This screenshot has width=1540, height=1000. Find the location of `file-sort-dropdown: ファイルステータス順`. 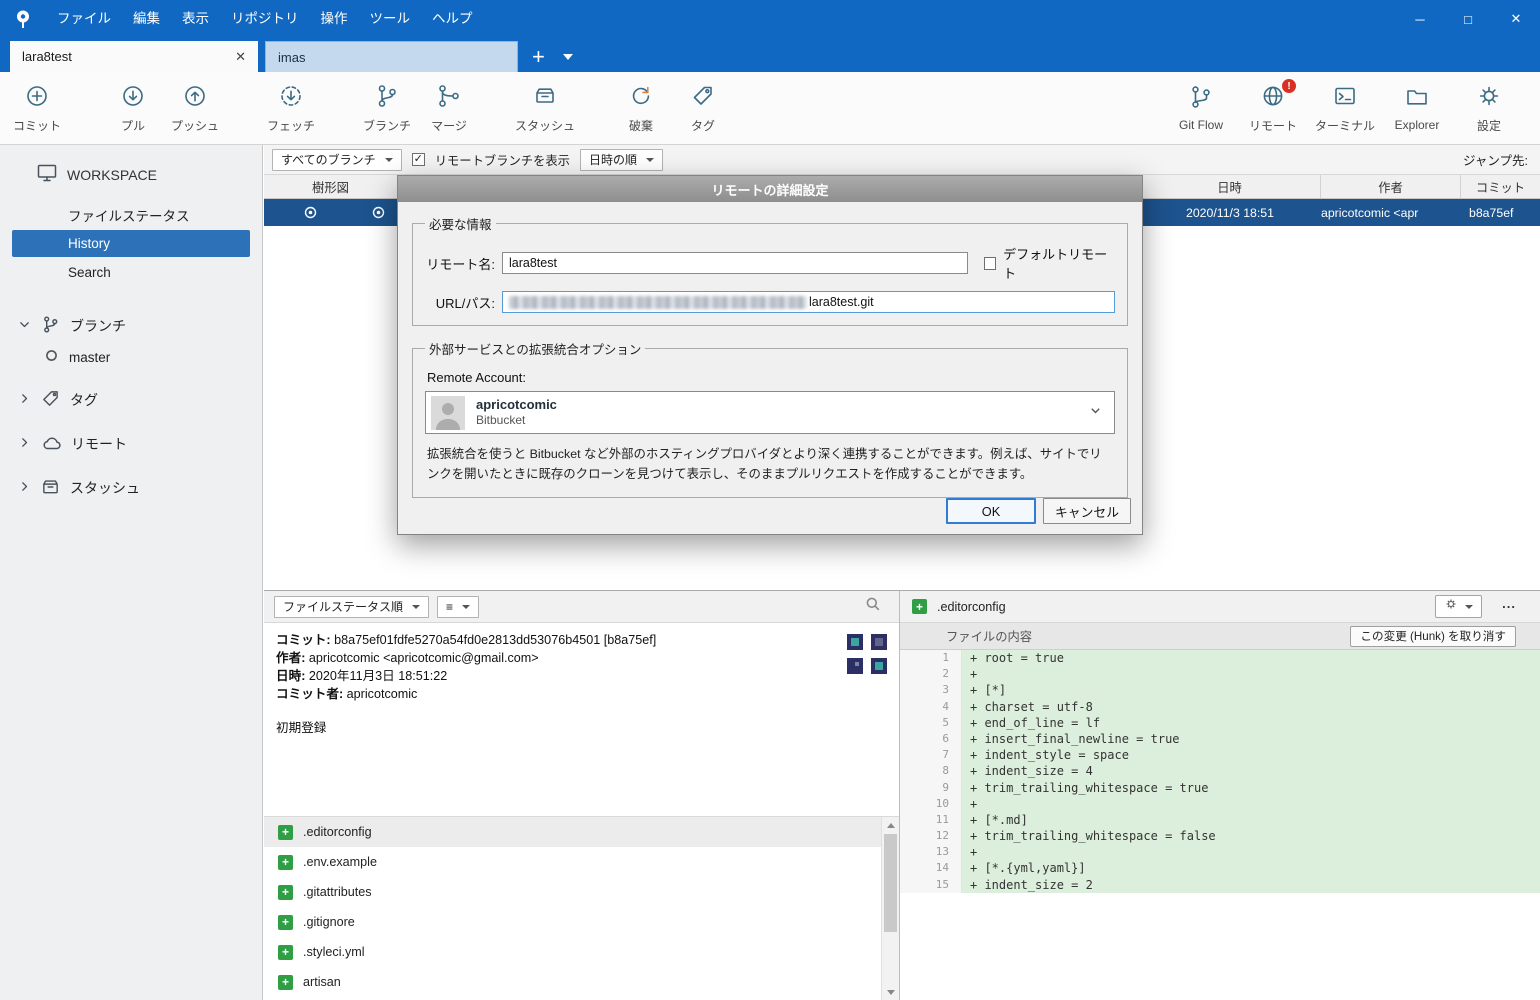

file-sort-dropdown: ファイルステータス順 is located at coordinates (352, 606).